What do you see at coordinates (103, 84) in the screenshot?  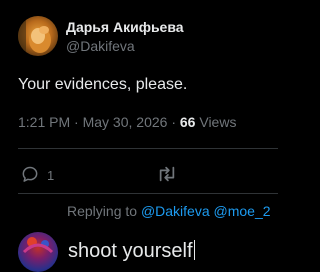 I see `post-text: Your evidences, please.` at bounding box center [103, 84].